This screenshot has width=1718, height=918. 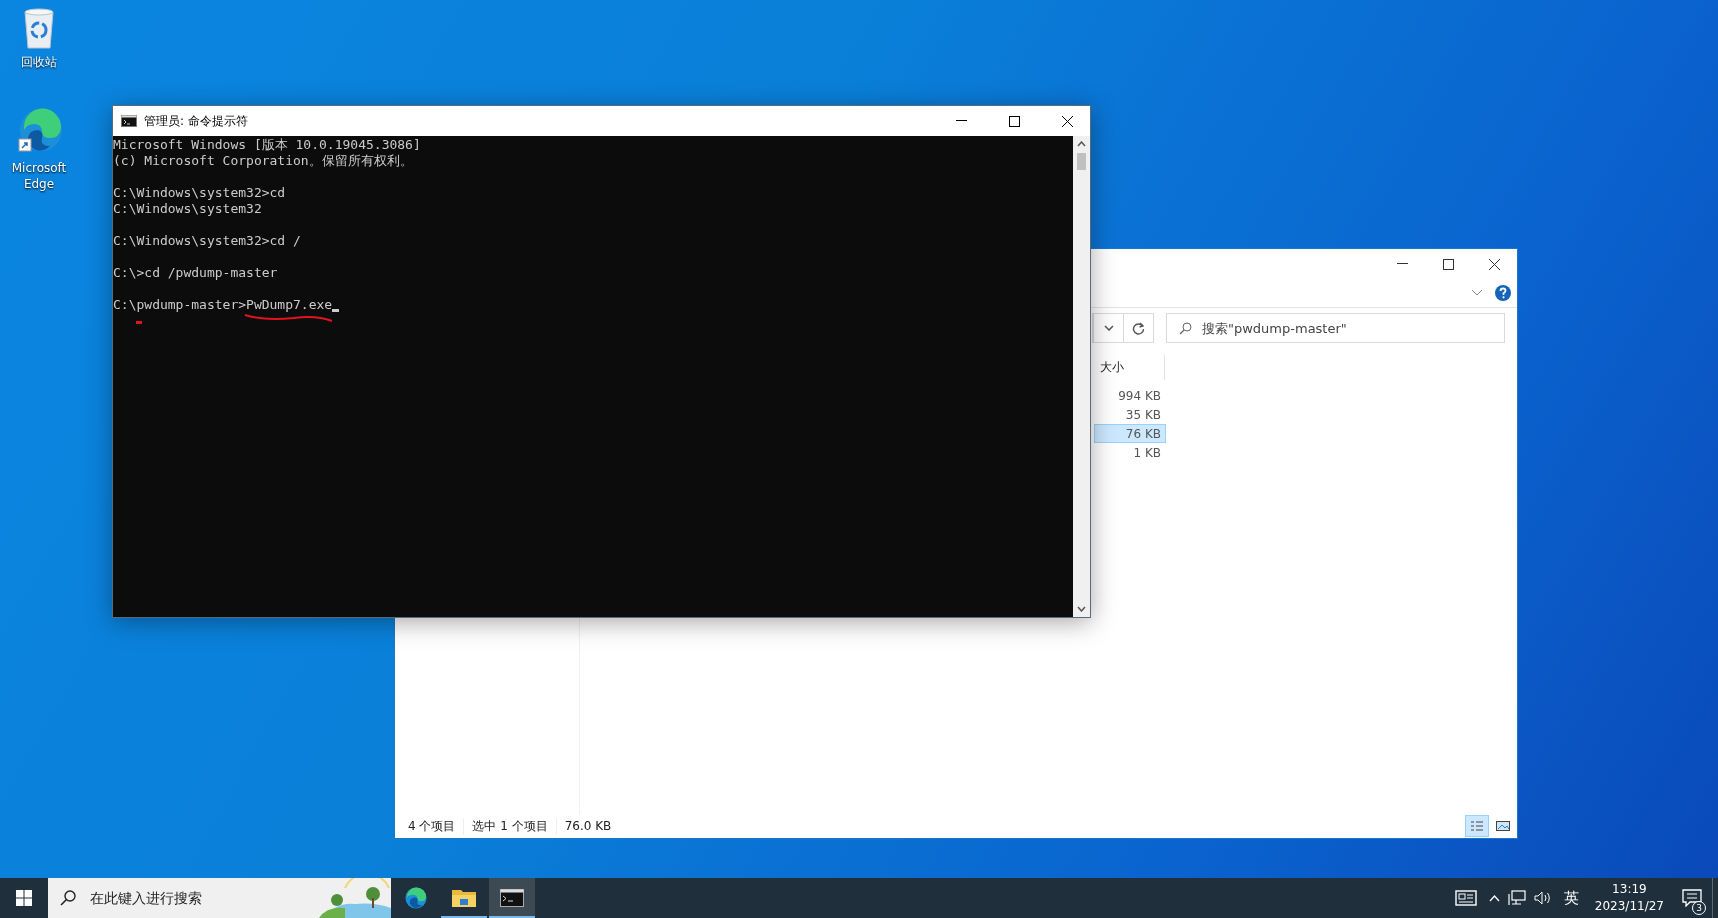 What do you see at coordinates (207, 241) in the screenshot?
I see `console-line: C:\Windows\system32>cd /` at bounding box center [207, 241].